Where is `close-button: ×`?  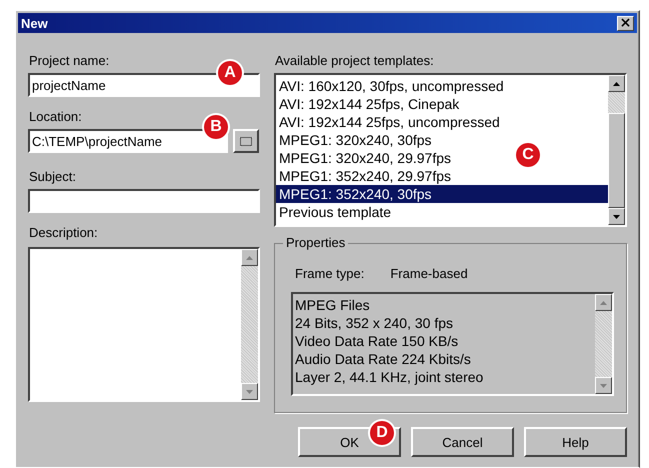 close-button: × is located at coordinates (625, 23).